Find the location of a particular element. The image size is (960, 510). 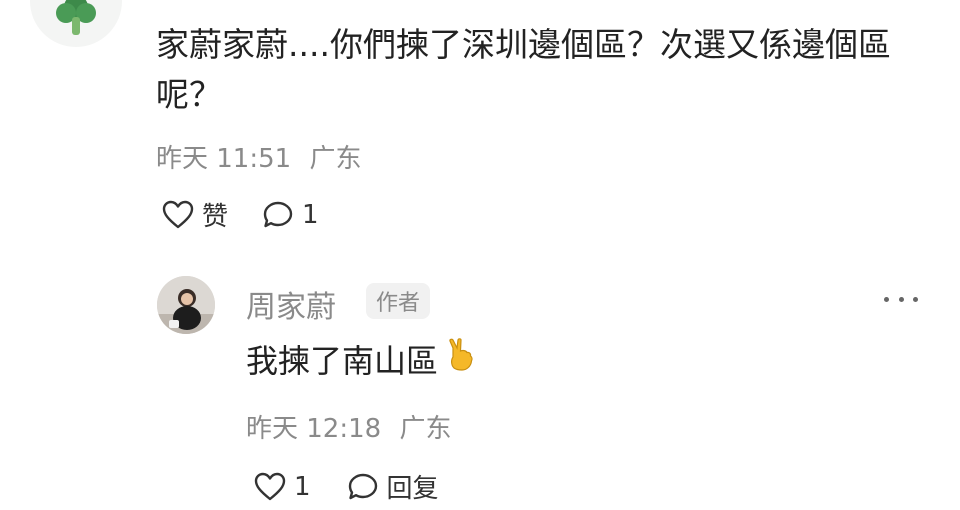

reply-like-button: 1 is located at coordinates (282, 487).